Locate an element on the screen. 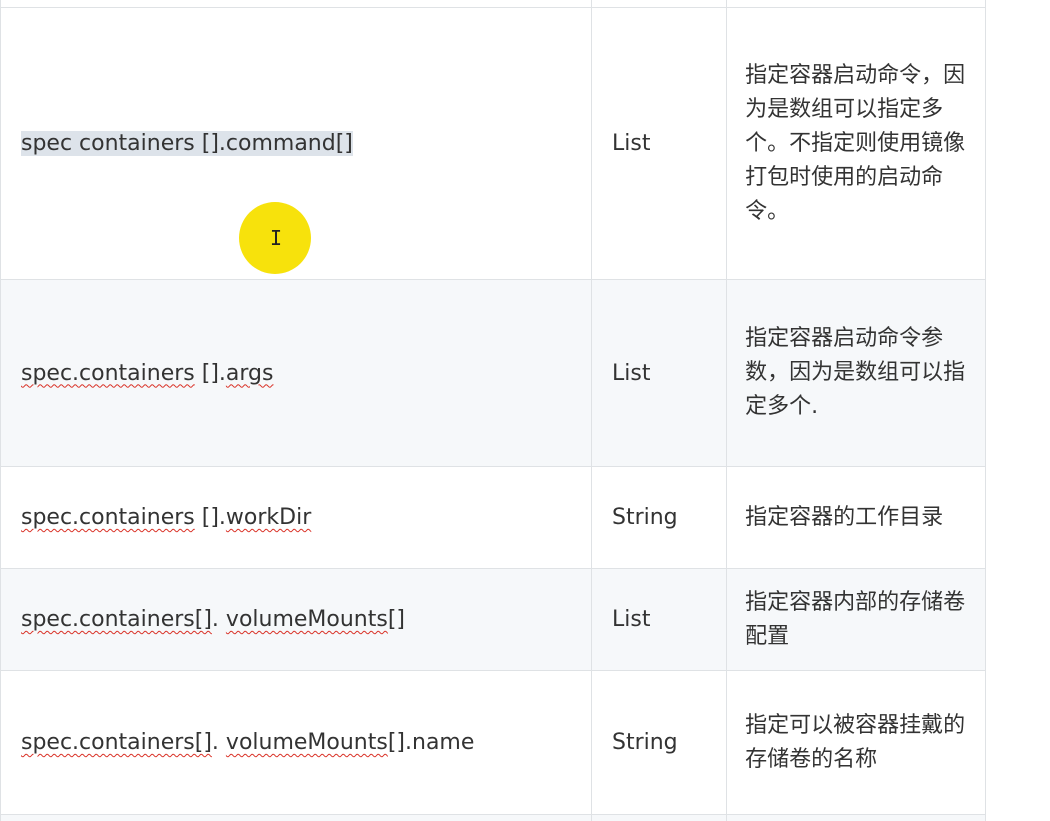 The height and width of the screenshot is (821, 1050). misspelled-word: workDir is located at coordinates (268, 517).